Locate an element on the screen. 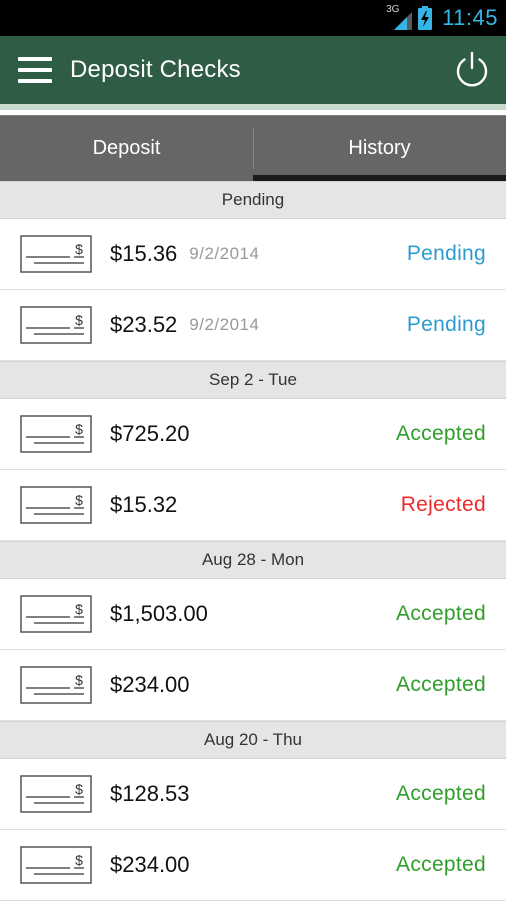 The image size is (506, 901). page-title: Deposit Checks is located at coordinates (155, 69).